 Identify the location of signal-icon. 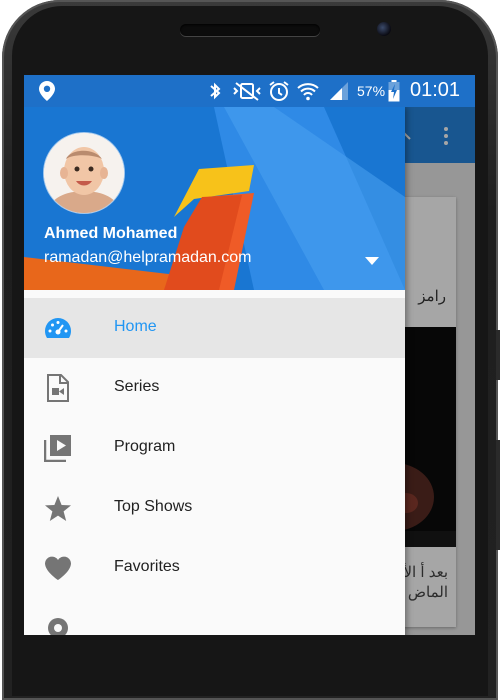
(339, 91).